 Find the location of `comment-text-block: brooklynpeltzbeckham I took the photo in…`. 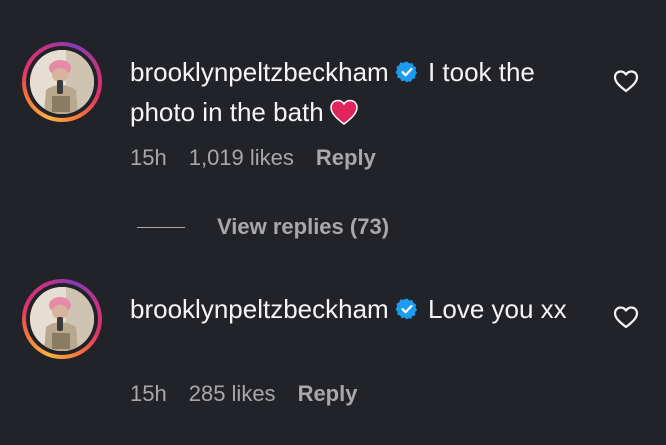

comment-text-block: brooklynpeltzbeckham I took the photo in… is located at coordinates (350, 94).